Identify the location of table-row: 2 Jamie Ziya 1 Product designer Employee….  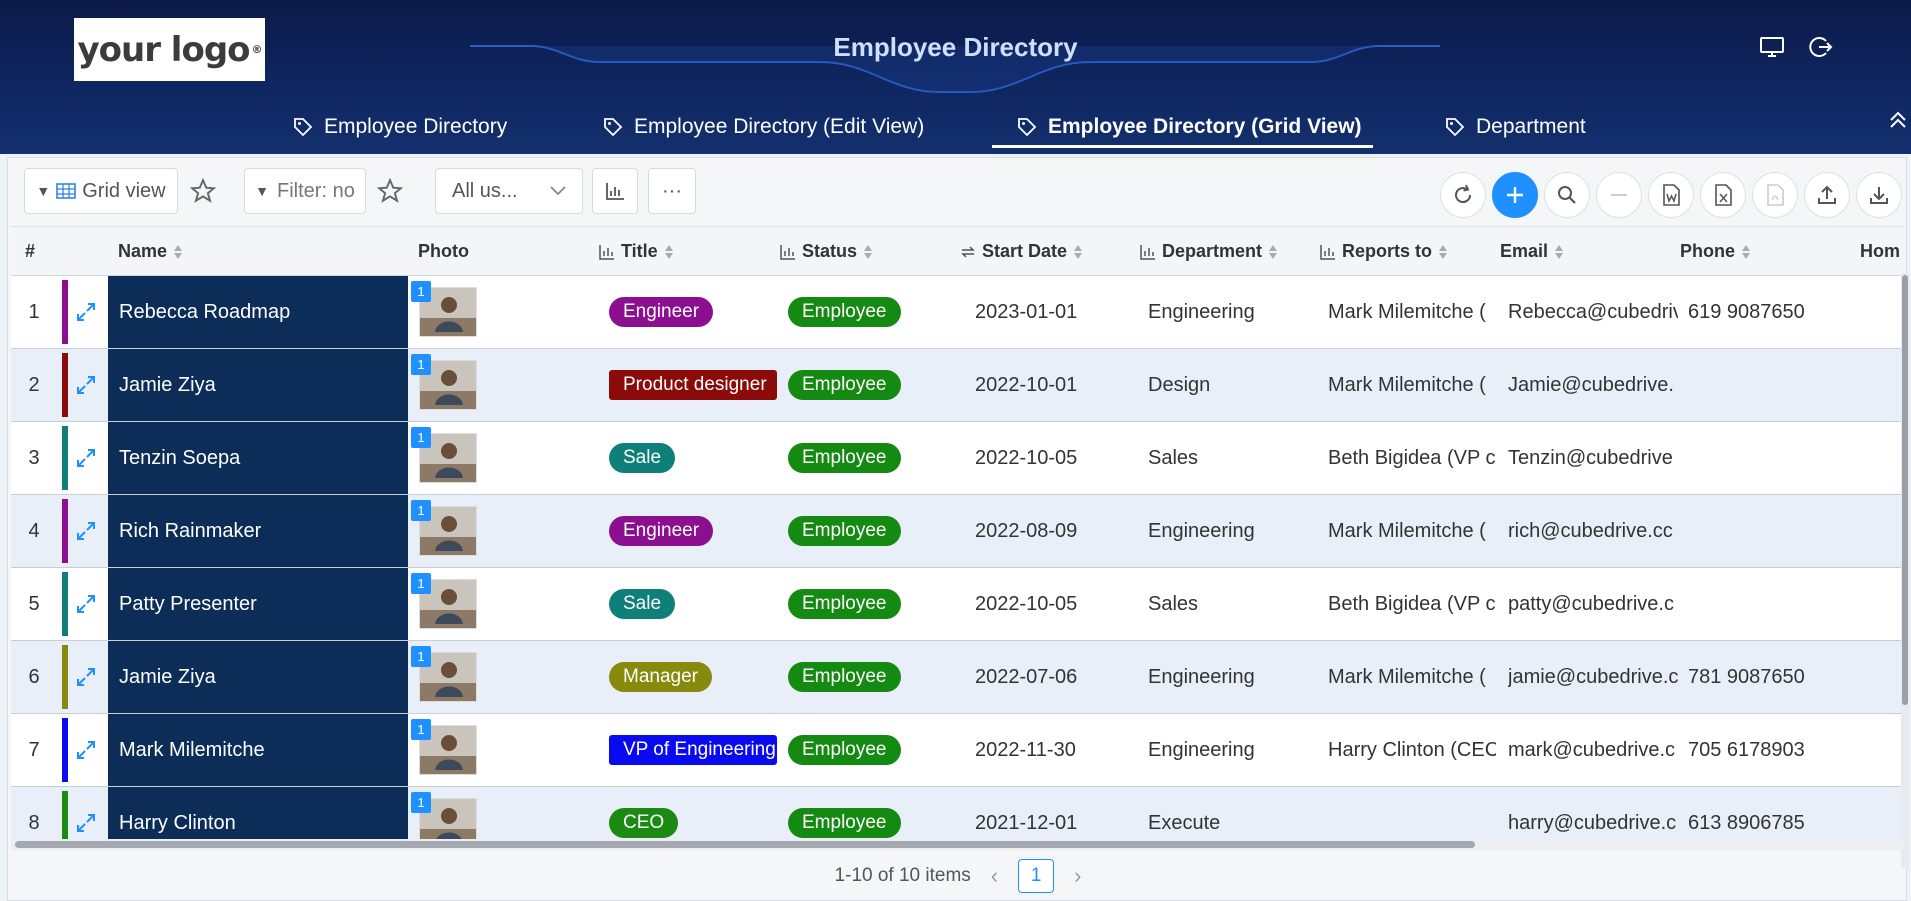
(957, 385).